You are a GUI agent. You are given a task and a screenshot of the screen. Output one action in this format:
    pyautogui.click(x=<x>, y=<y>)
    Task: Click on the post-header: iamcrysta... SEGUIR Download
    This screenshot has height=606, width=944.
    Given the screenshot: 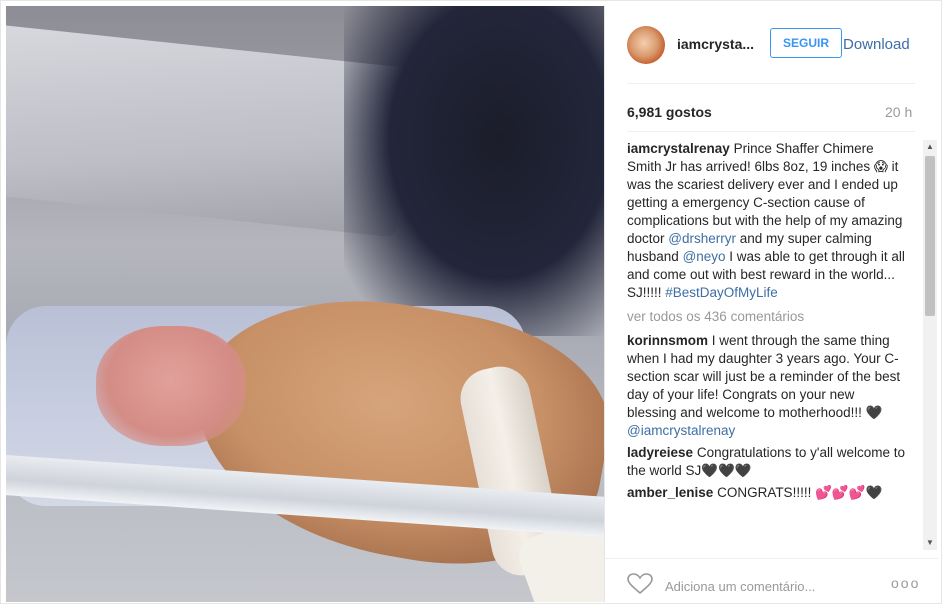 What is the action you would take?
    pyautogui.click(x=771, y=44)
    